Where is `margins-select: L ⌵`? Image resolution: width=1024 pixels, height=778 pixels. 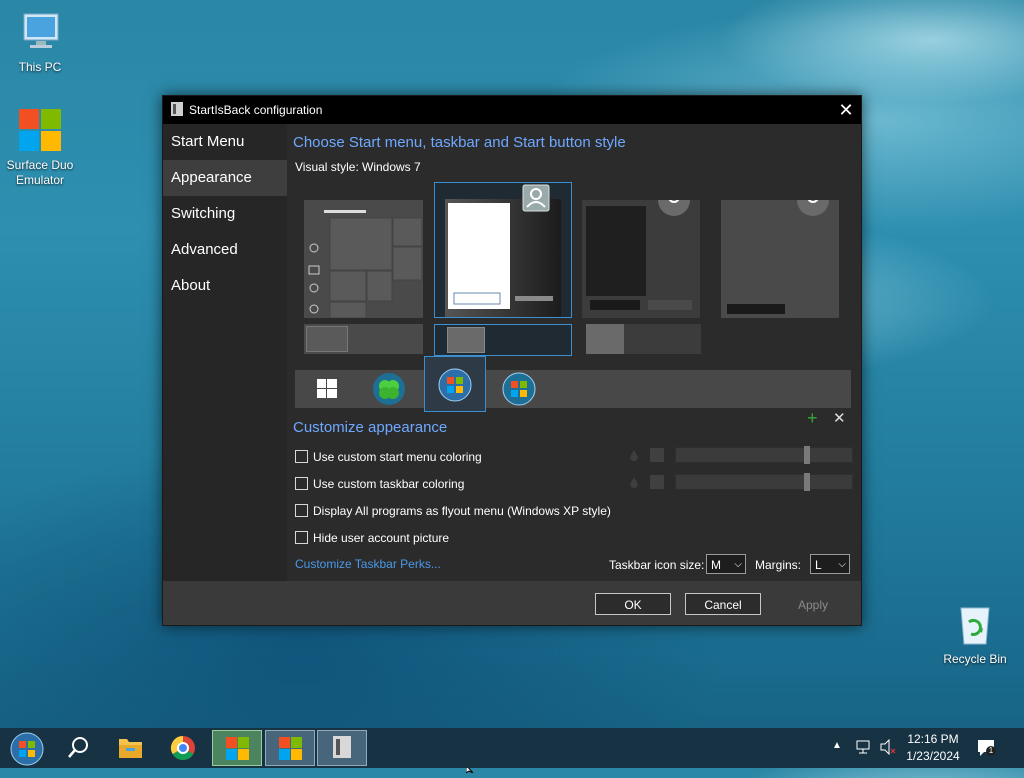
margins-select: L ⌵ is located at coordinates (830, 564).